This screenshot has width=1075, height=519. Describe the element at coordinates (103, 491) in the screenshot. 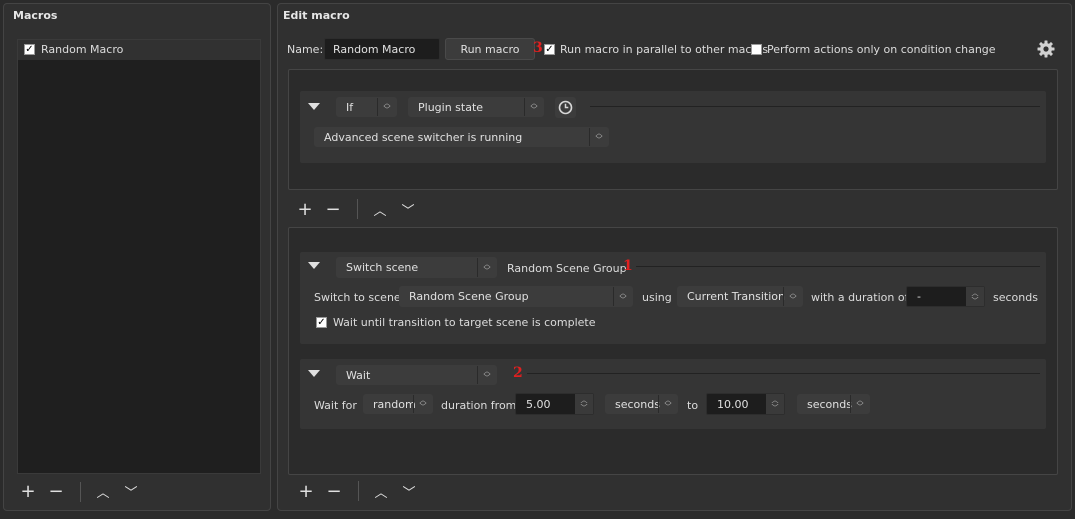

I see `move-macro-up-button: ︿` at that location.